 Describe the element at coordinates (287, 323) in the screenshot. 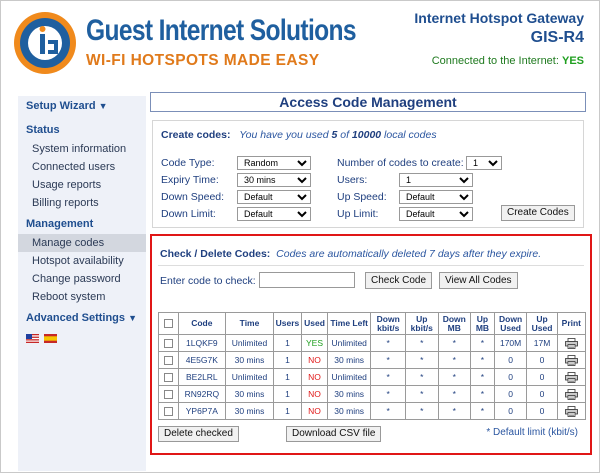

I see `col-users: Users` at that location.